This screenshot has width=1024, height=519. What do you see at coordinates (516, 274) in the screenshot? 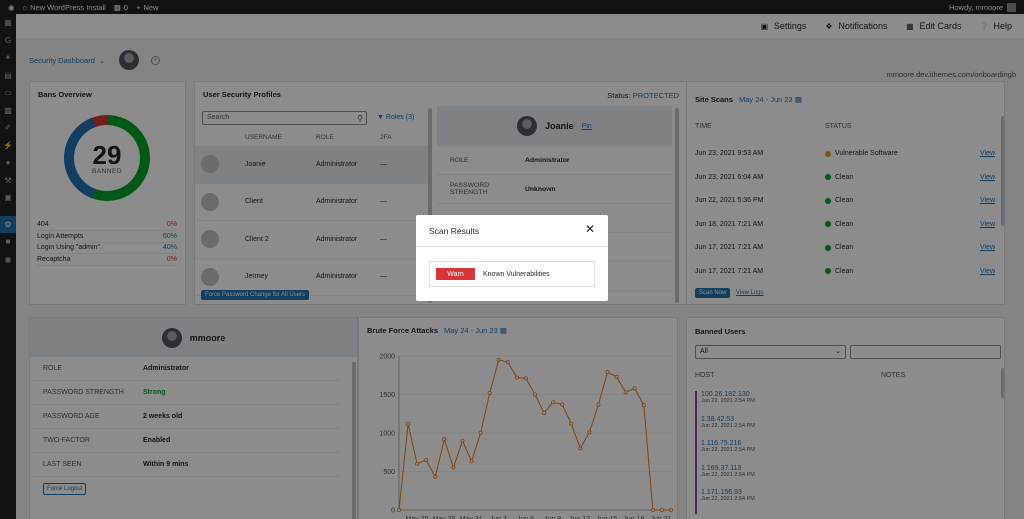
I see `scan-result-message: Known Vulnerabilities` at bounding box center [516, 274].